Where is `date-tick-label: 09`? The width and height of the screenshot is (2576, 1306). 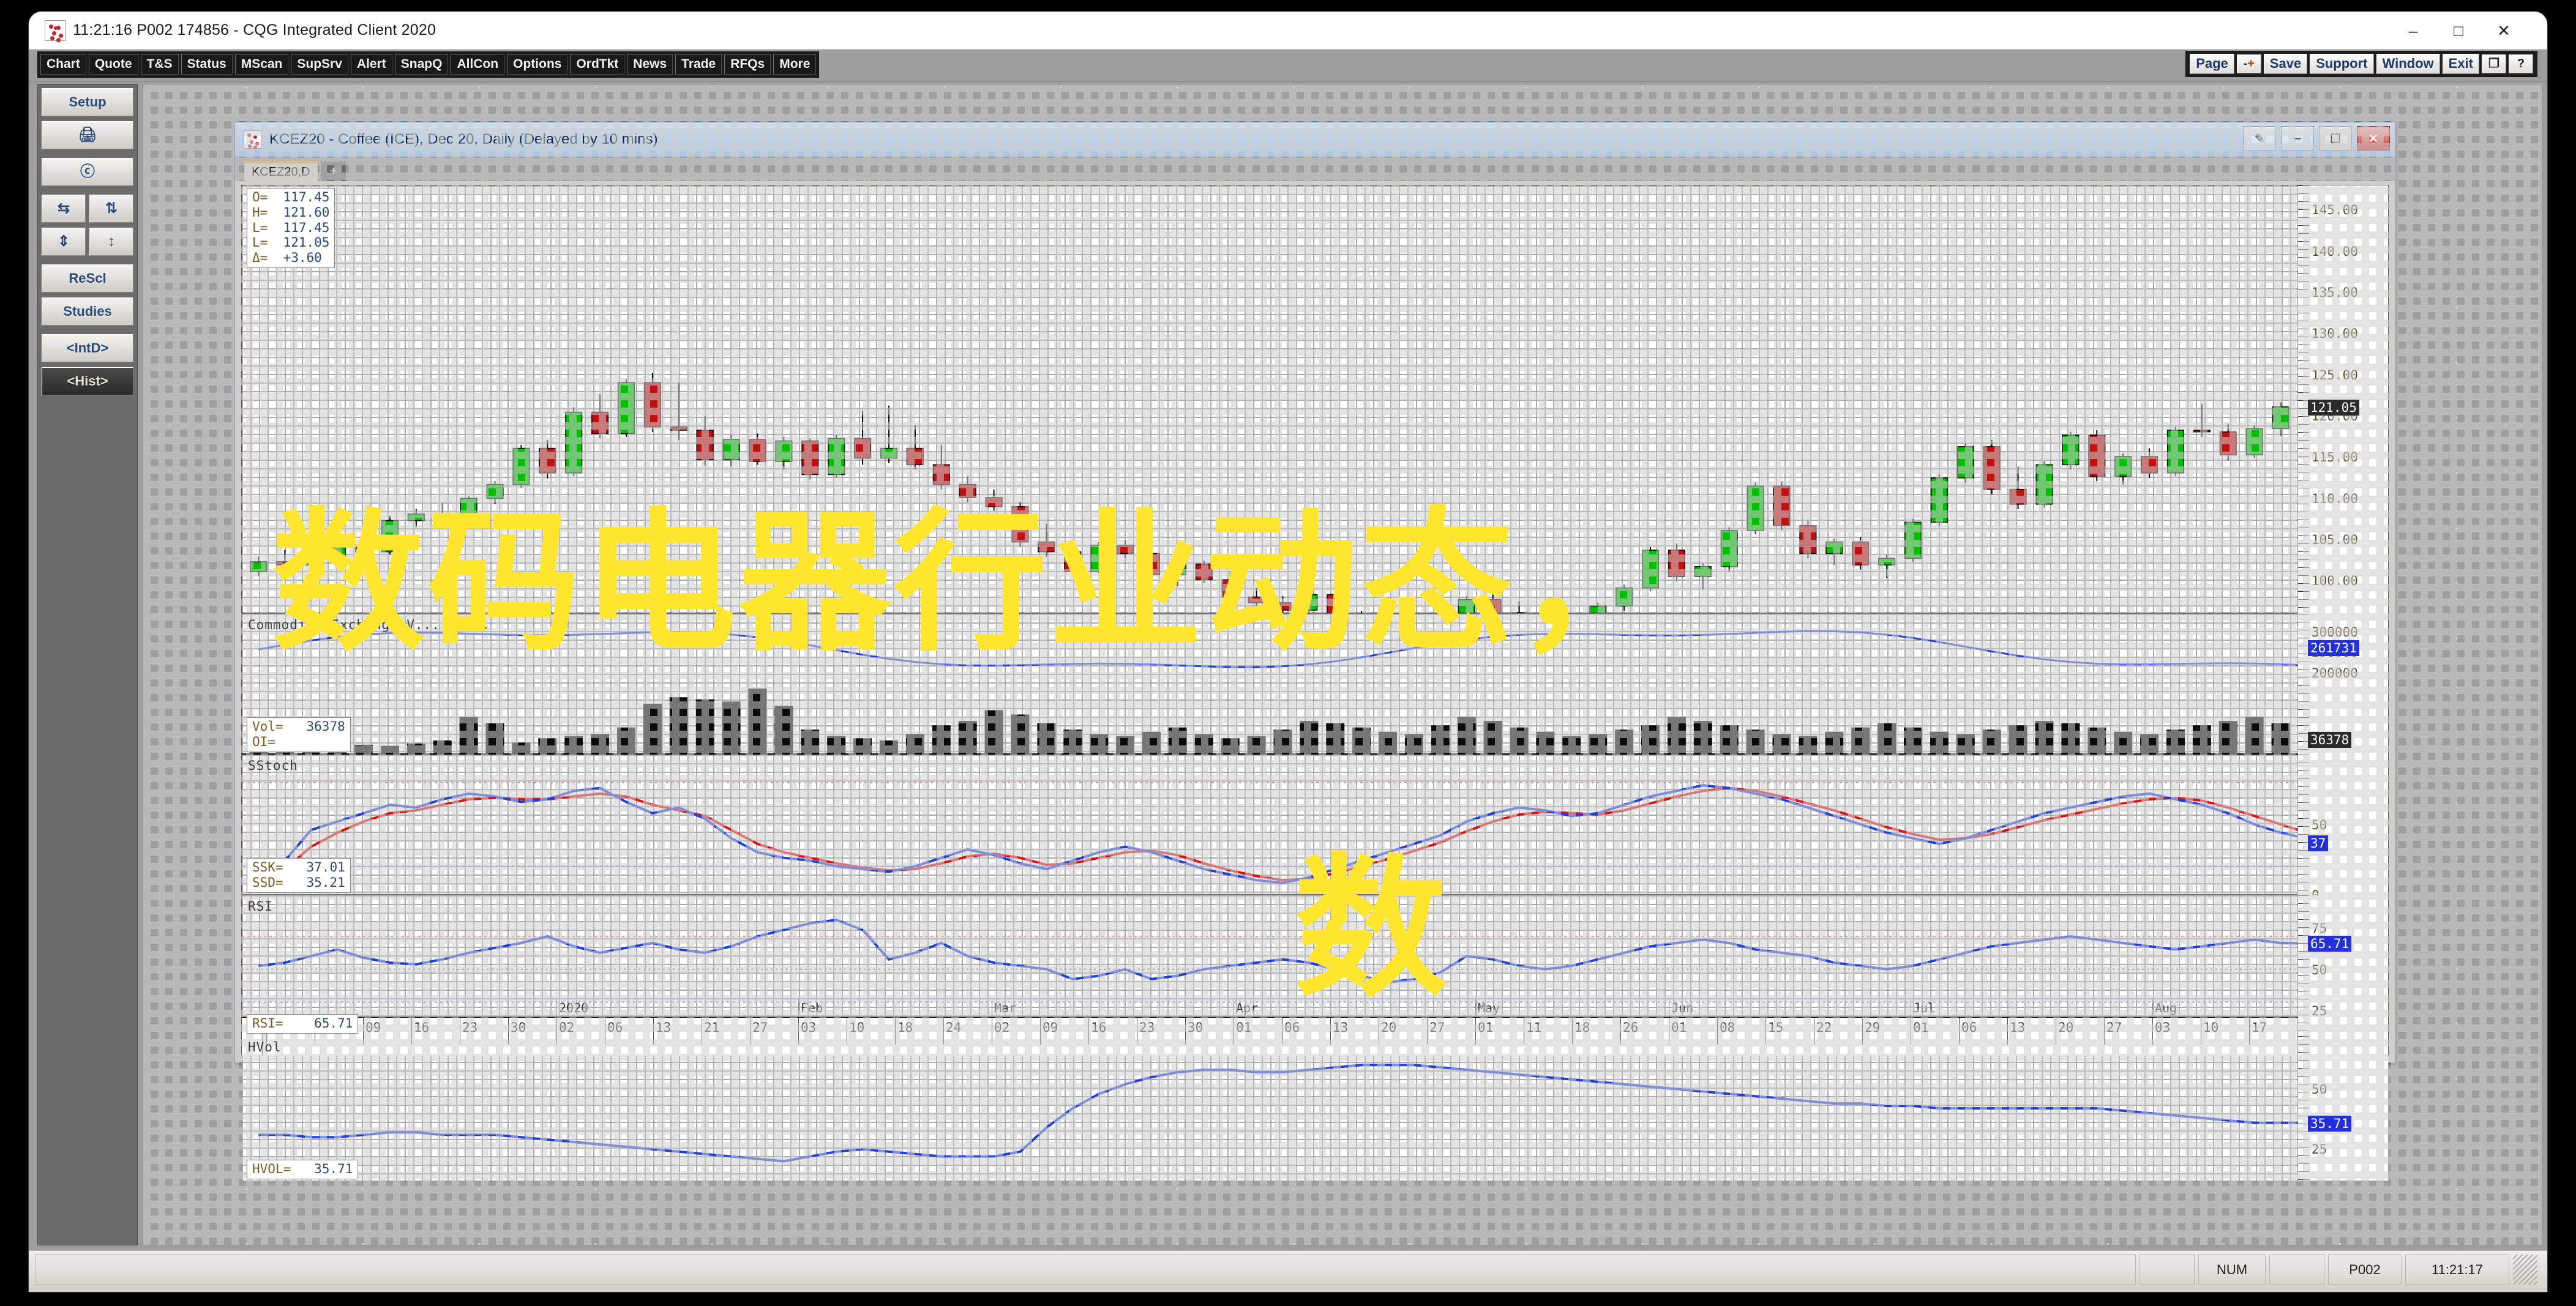 date-tick-label: 09 is located at coordinates (1049, 1031).